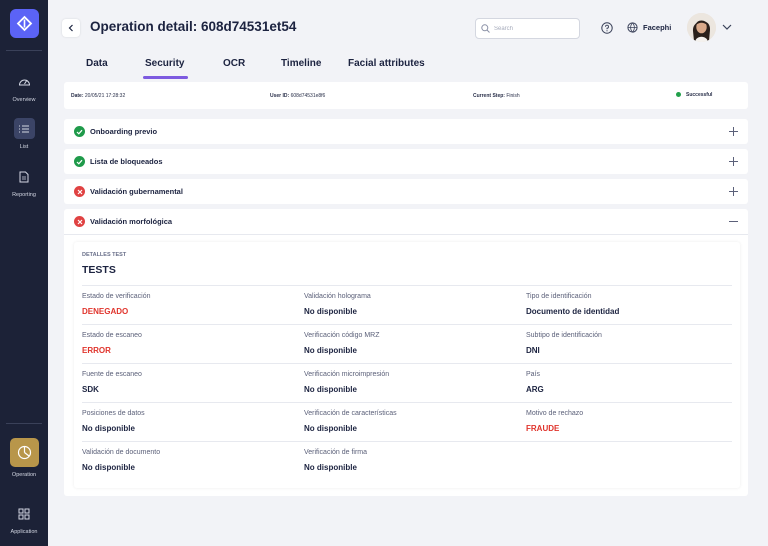 The image size is (768, 546). What do you see at coordinates (24, 513) in the screenshot?
I see `grid-icon` at bounding box center [24, 513].